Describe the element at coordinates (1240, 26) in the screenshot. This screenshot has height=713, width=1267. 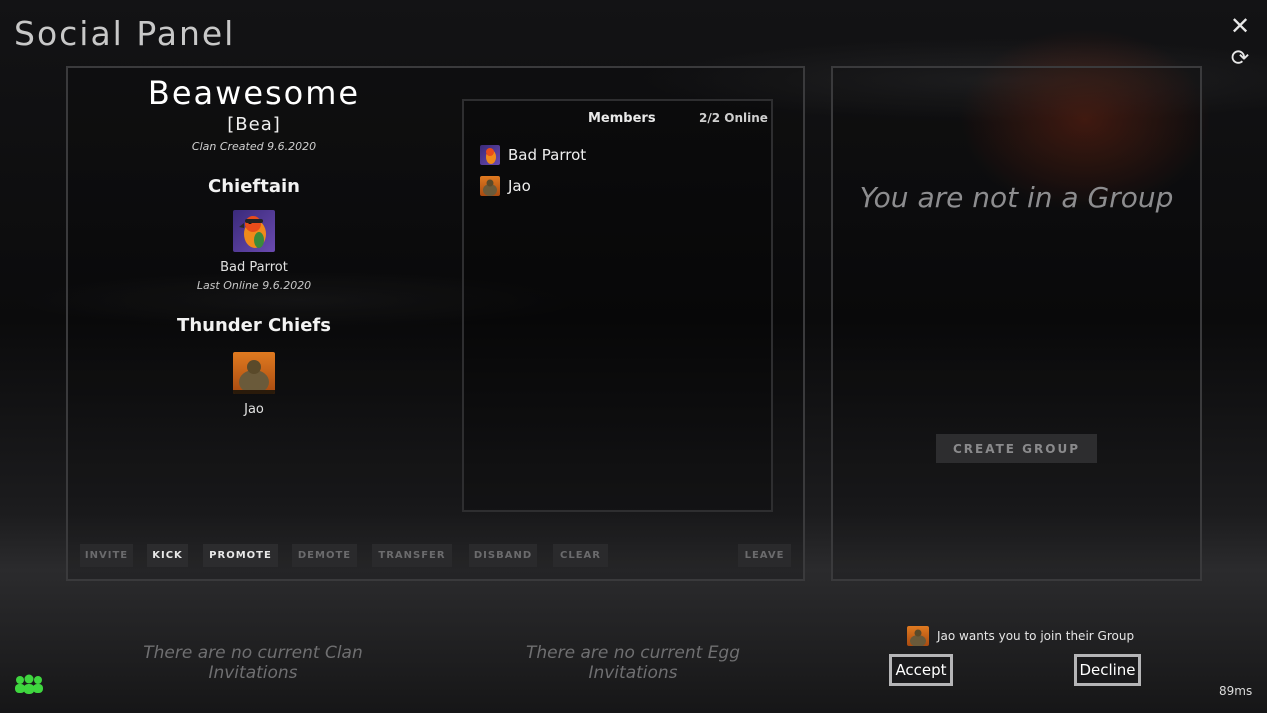
I see `close-icon: ✕` at that location.